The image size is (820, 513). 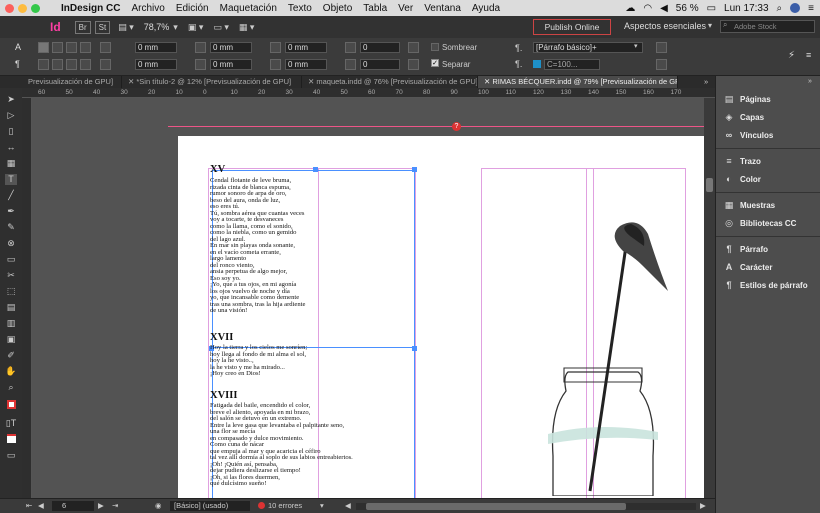 What do you see at coordinates (768, 161) in the screenshot?
I see `panel-trazo: ≡ Trazo` at bounding box center [768, 161].